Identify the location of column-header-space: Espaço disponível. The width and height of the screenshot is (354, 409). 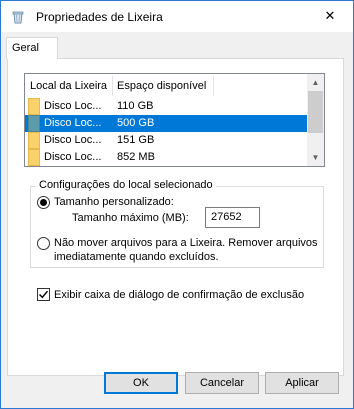
(161, 86).